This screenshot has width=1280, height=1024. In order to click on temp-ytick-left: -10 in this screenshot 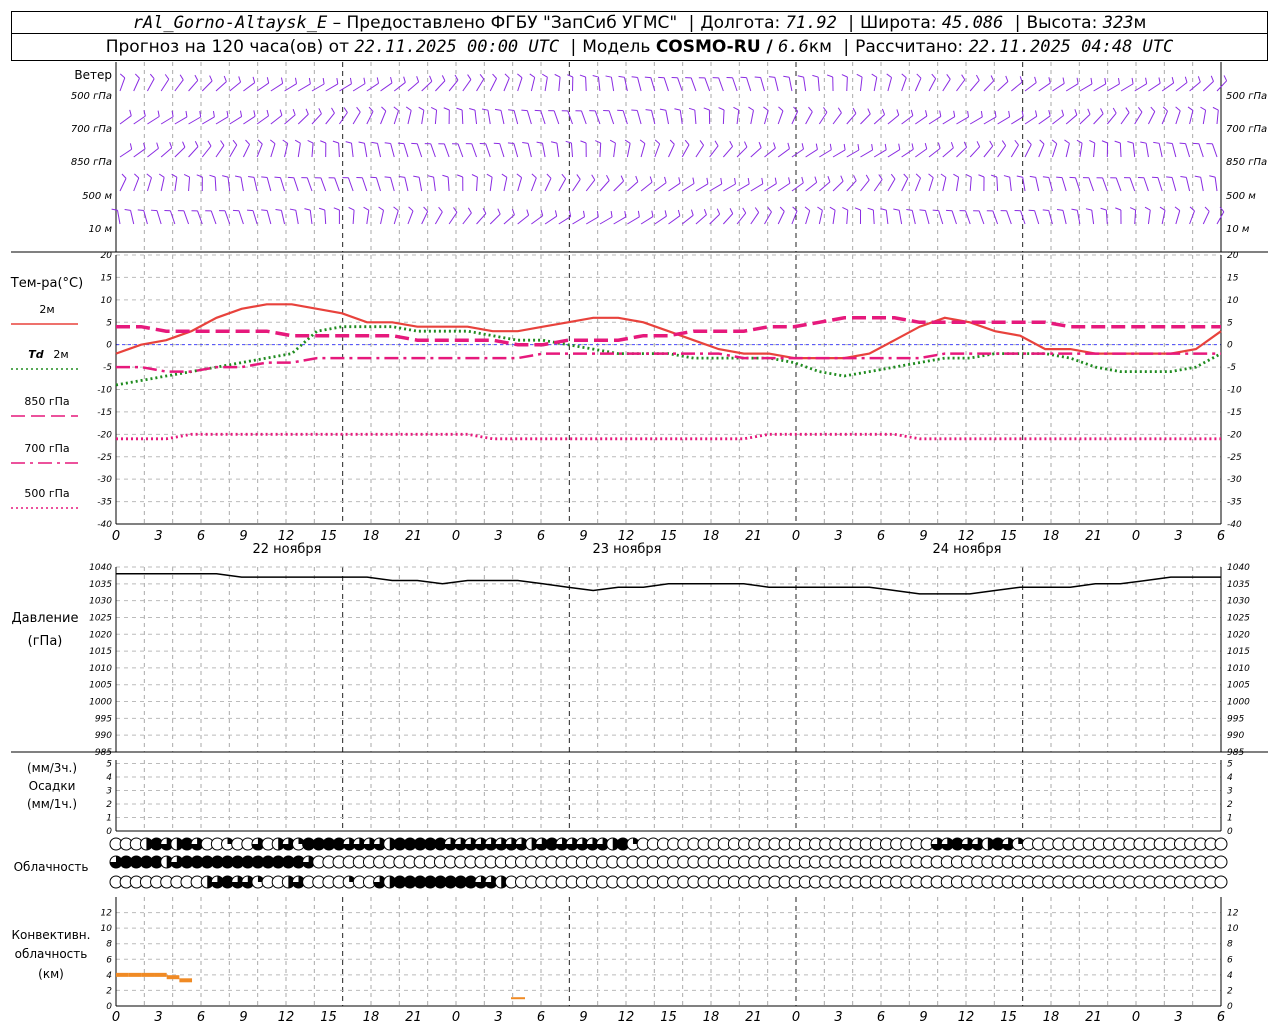, I will do `click(104, 391)`.